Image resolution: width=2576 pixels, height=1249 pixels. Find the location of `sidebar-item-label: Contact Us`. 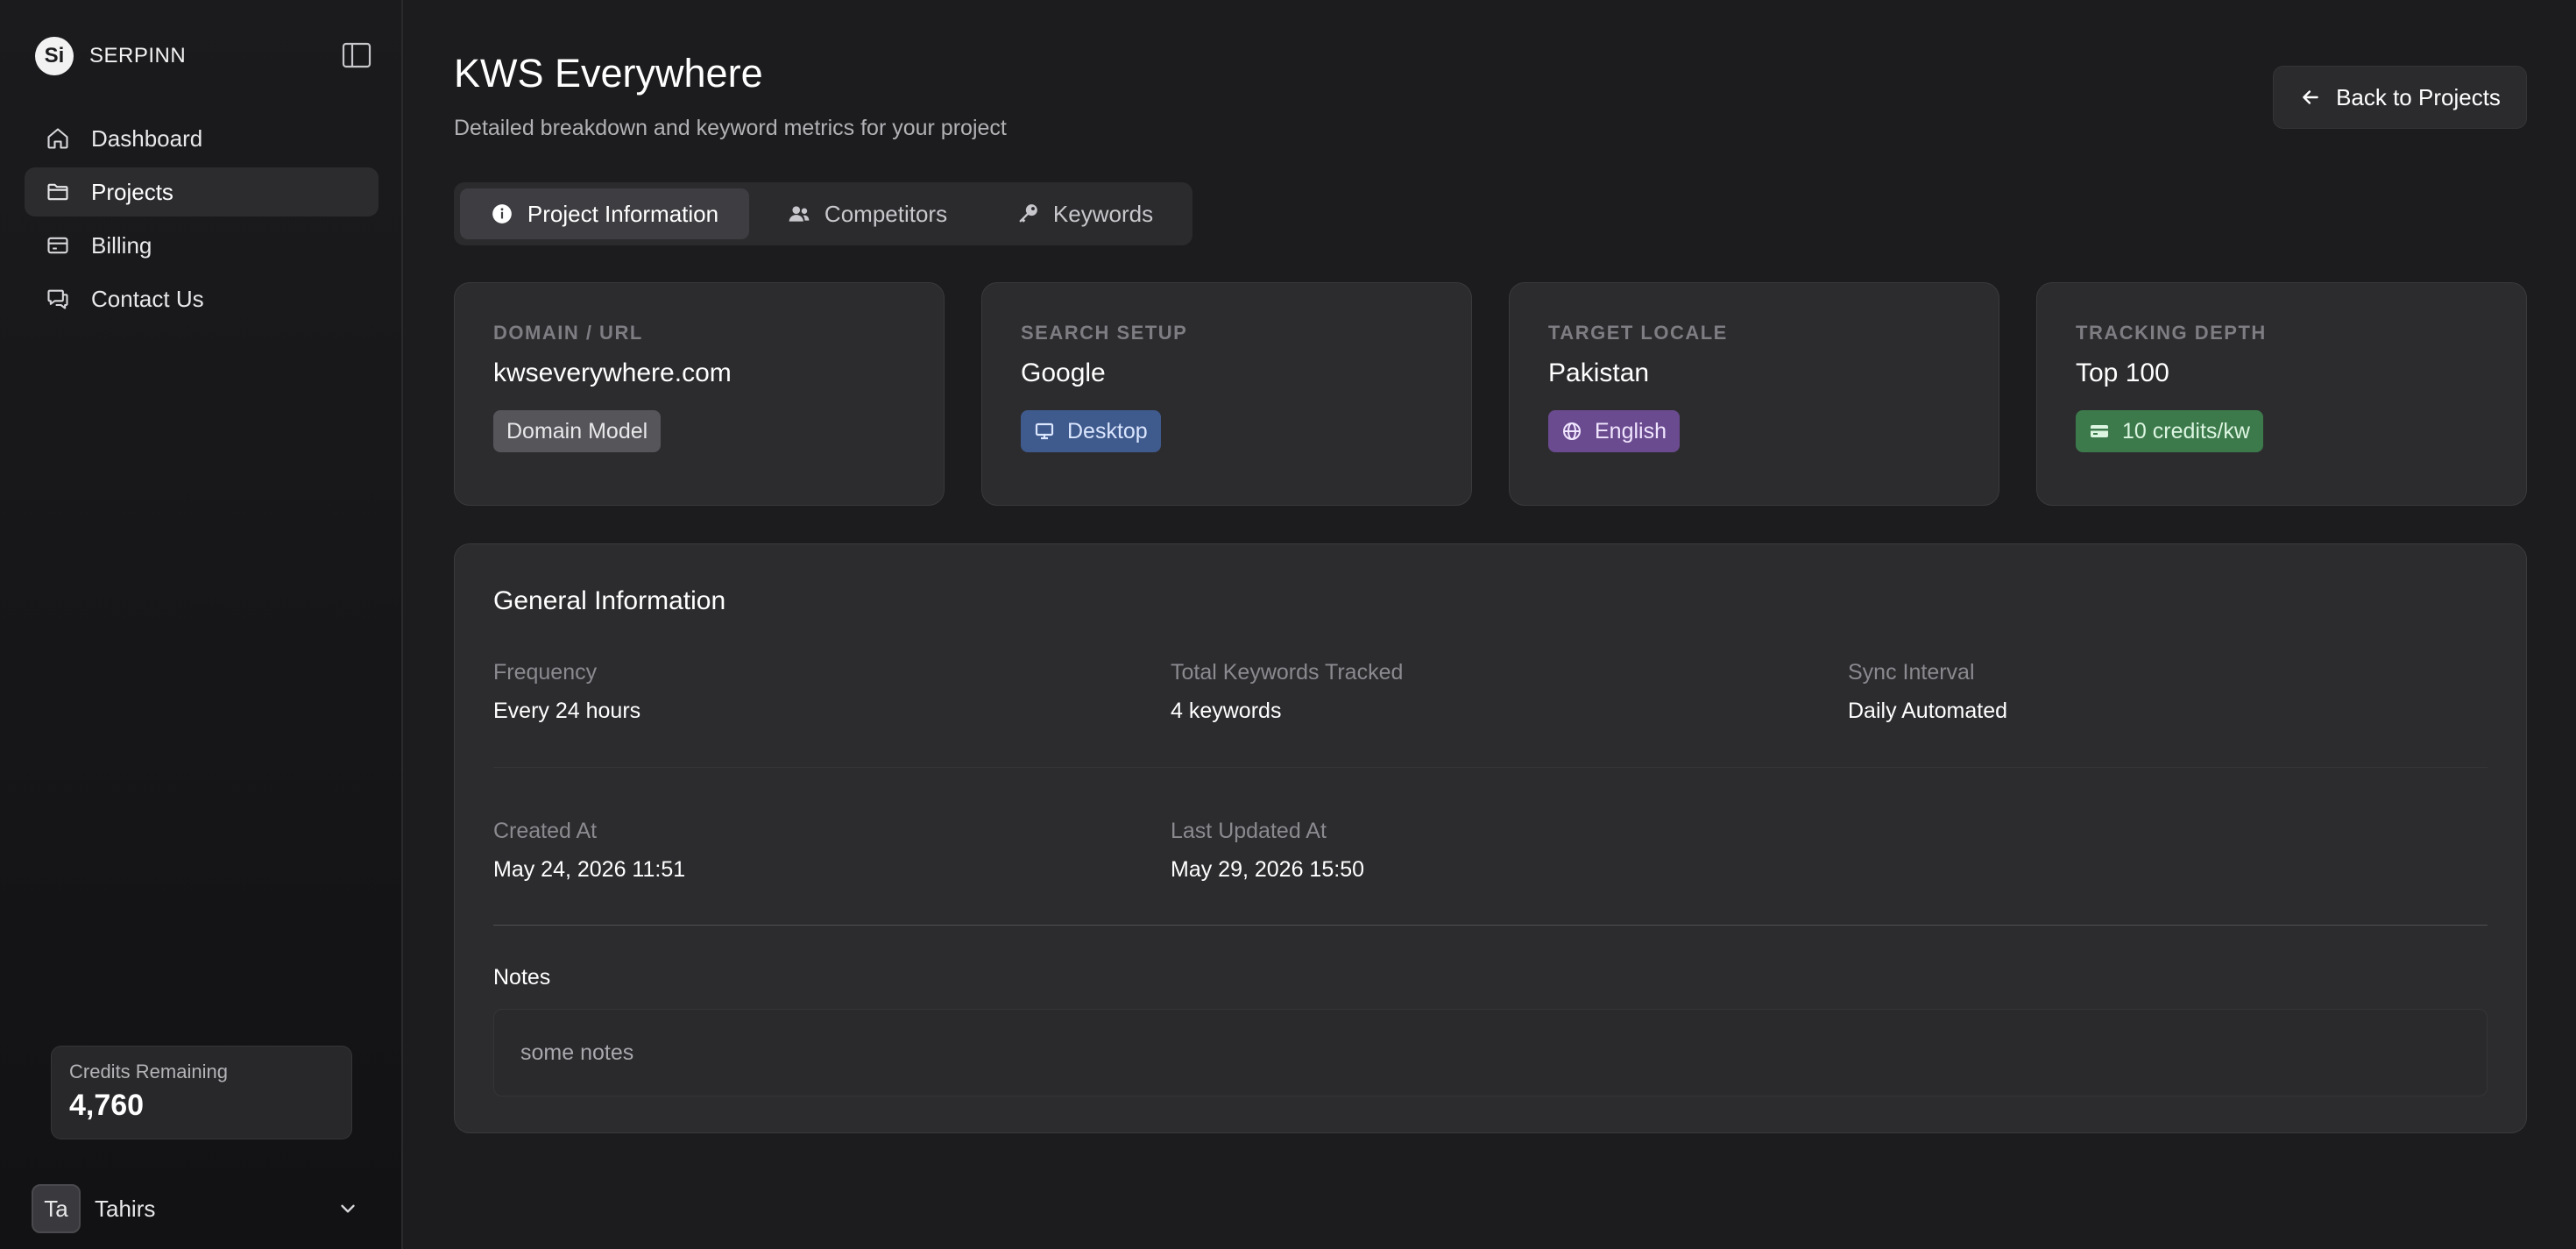

sidebar-item-label: Contact Us is located at coordinates (147, 298).